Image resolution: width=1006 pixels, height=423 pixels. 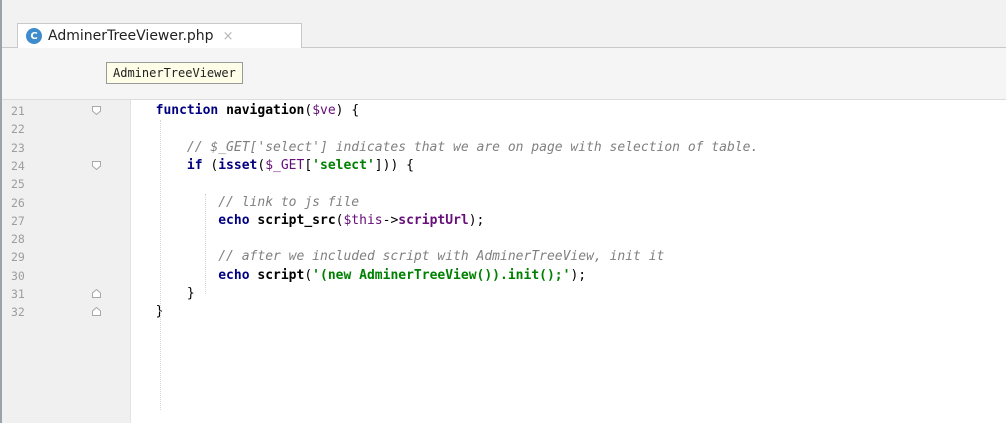 What do you see at coordinates (131, 36) in the screenshot?
I see `tab-filename: AdminerTreeViewer.php` at bounding box center [131, 36].